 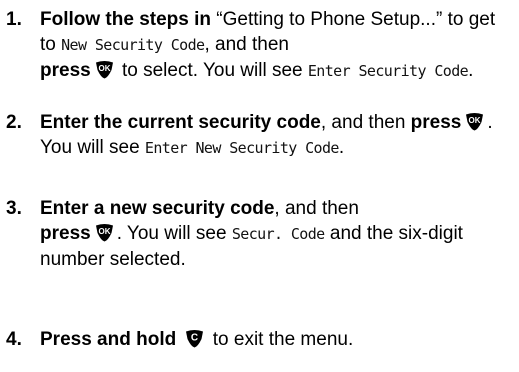 What do you see at coordinates (14, 339) in the screenshot?
I see `step-number: 4.` at bounding box center [14, 339].